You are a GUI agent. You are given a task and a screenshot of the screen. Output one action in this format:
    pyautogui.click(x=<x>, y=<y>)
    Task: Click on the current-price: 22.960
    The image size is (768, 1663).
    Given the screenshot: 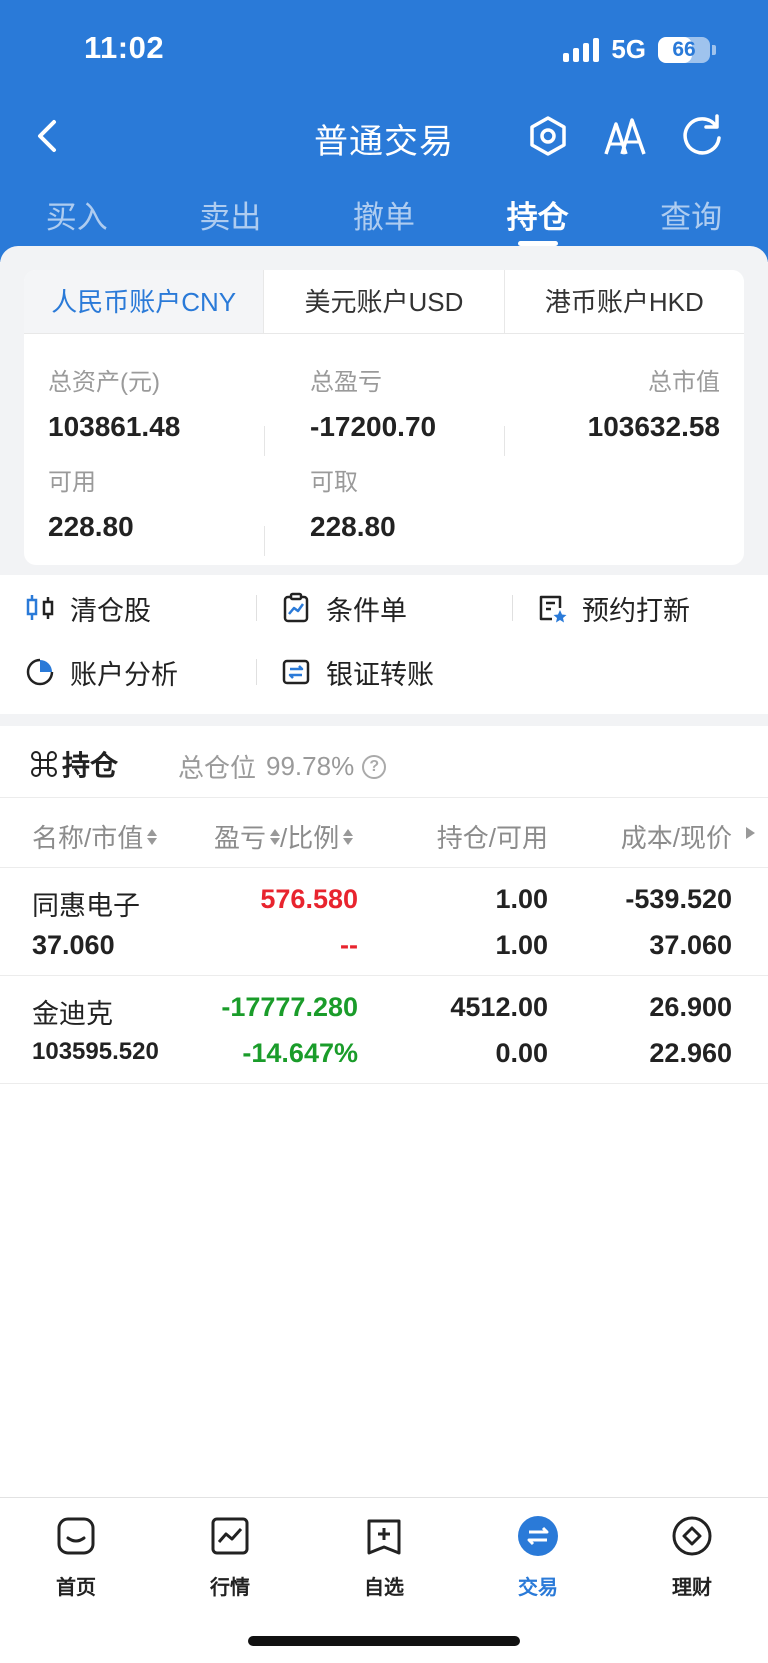 What is the action you would take?
    pyautogui.click(x=690, y=1053)
    